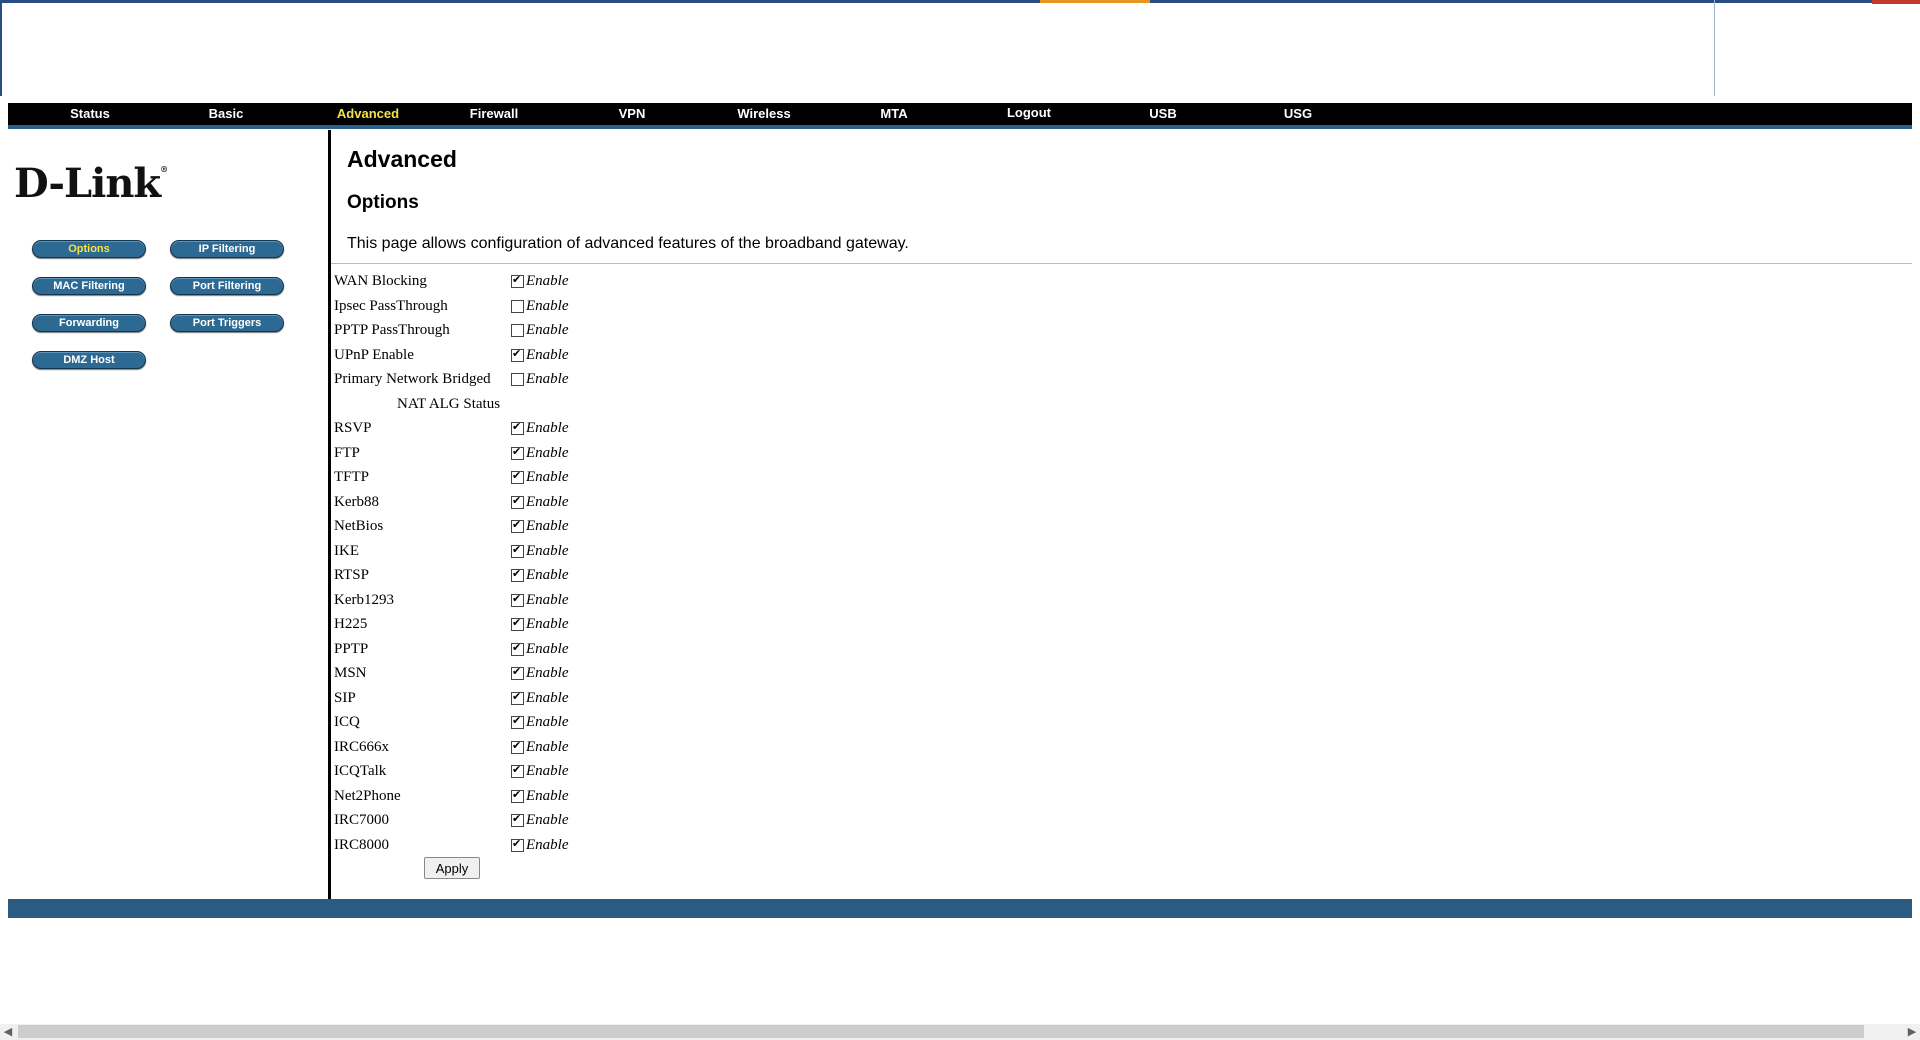  Describe the element at coordinates (391, 305) in the screenshot. I see `ipsec-passthrough-label: Ipsec PassThrough` at that location.